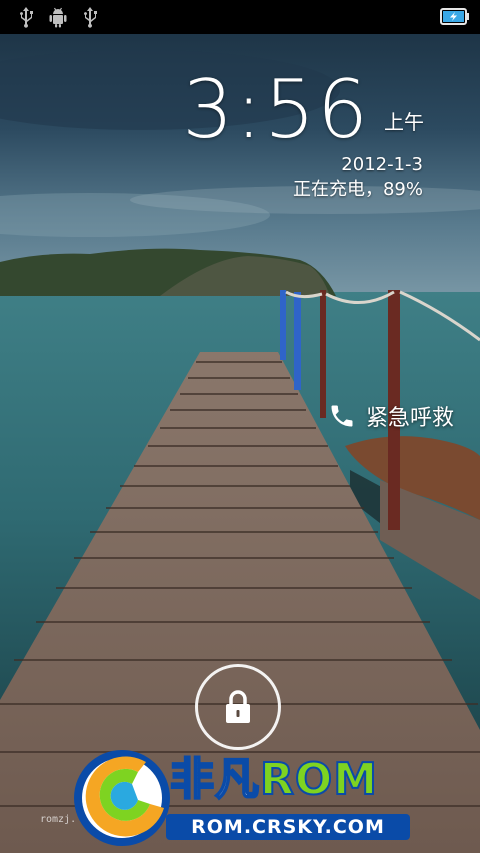 Image resolution: width=480 pixels, height=853 pixels. What do you see at coordinates (214, 779) in the screenshot?
I see `watermark-brand-a: 非凡` at bounding box center [214, 779].